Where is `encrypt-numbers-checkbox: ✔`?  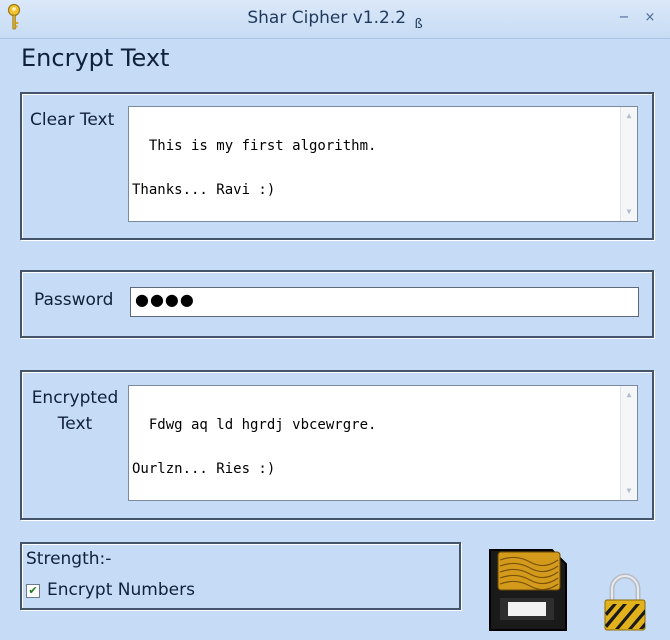 encrypt-numbers-checkbox: ✔ is located at coordinates (33, 591).